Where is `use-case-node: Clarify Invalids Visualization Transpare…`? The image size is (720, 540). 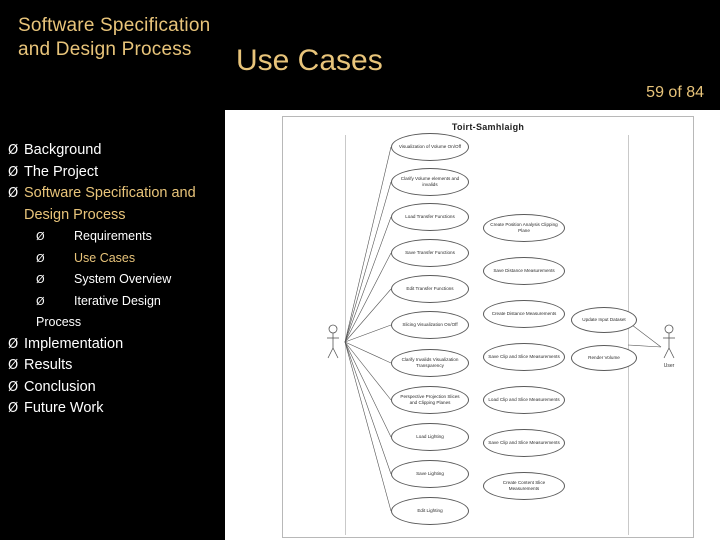
use-case-node: Clarify Invalids Visualization Transpare… is located at coordinates (430, 363).